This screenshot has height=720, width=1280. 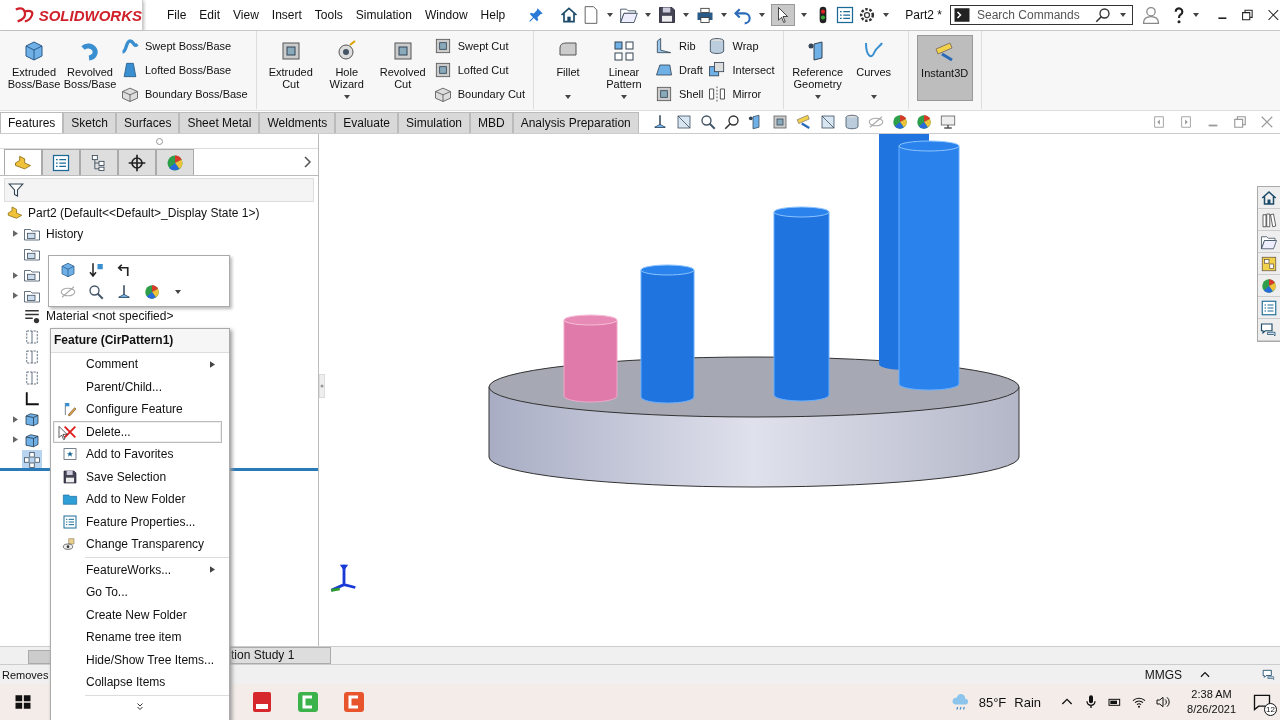 I want to click on menu-title: Feature (CirPattern1), so click(x=140, y=341).